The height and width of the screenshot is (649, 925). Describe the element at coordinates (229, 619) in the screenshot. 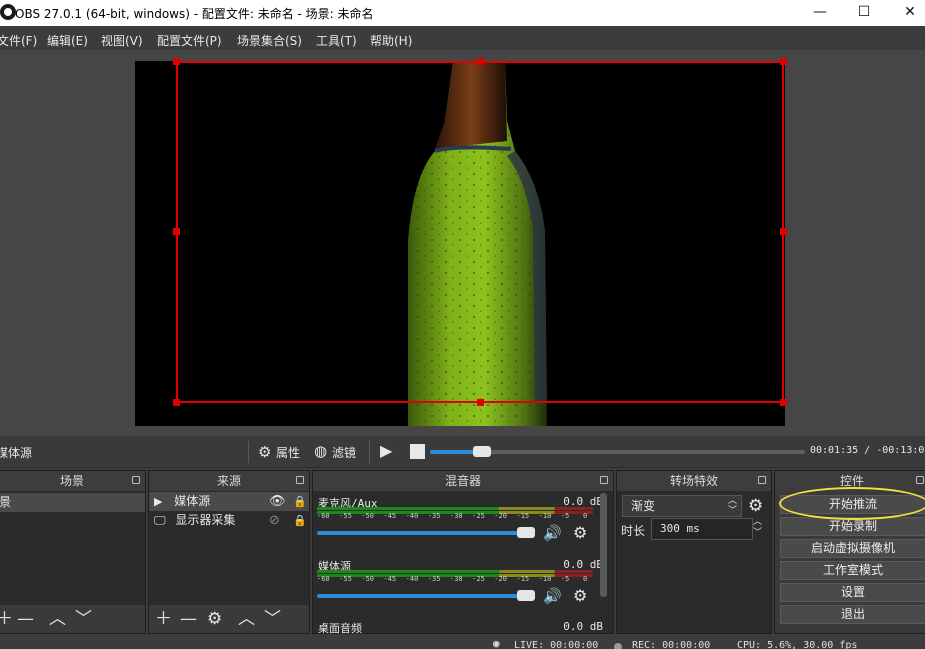

I see `dock-footer: ＋ — ⚙ ︿ ﹀` at that location.